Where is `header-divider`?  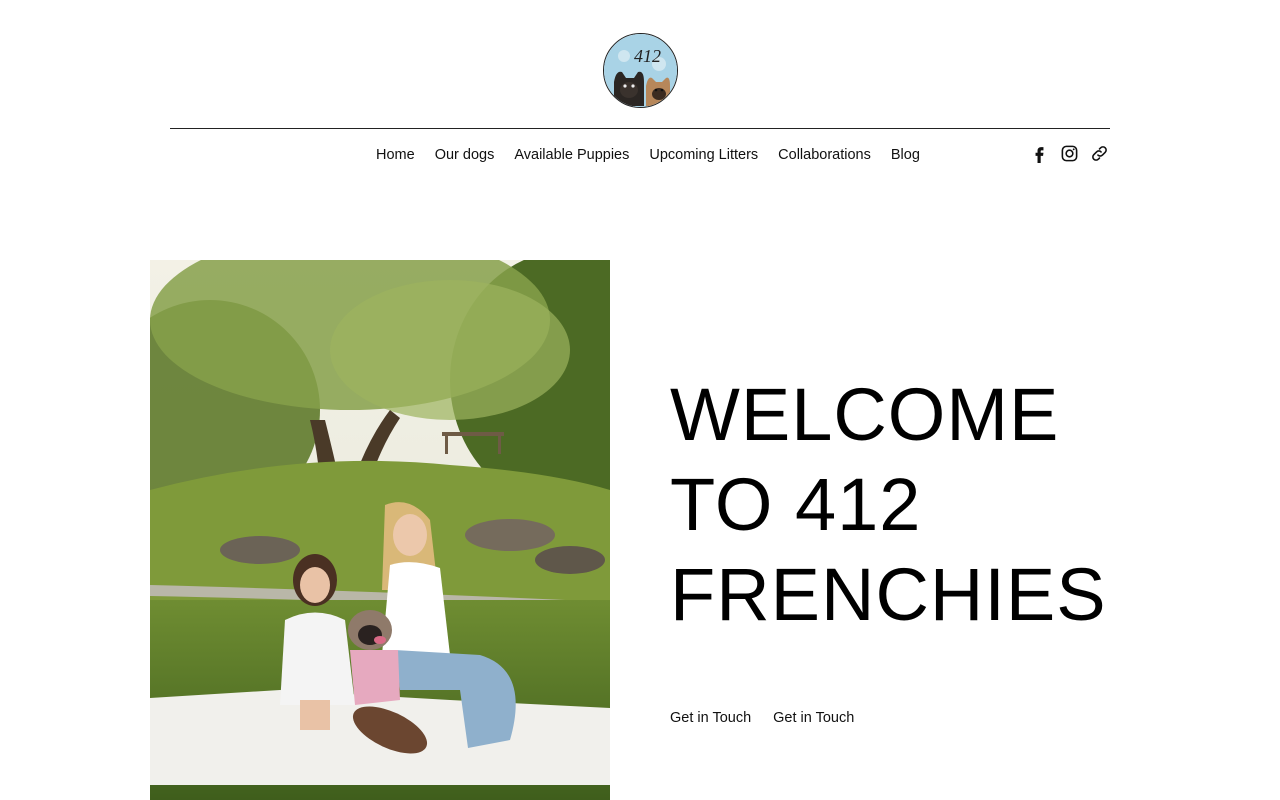
header-divider is located at coordinates (640, 128).